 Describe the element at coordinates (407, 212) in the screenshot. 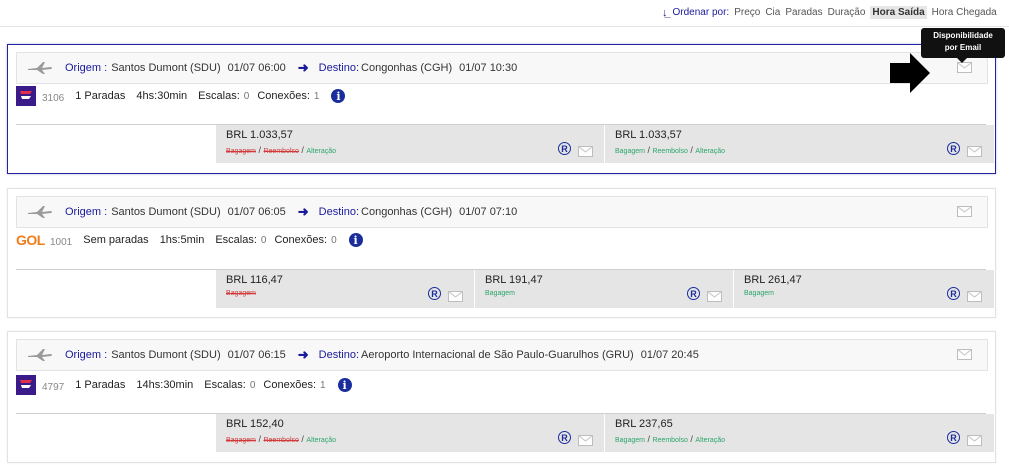

I see `destination-airport: Congonhas (CGH)` at that location.